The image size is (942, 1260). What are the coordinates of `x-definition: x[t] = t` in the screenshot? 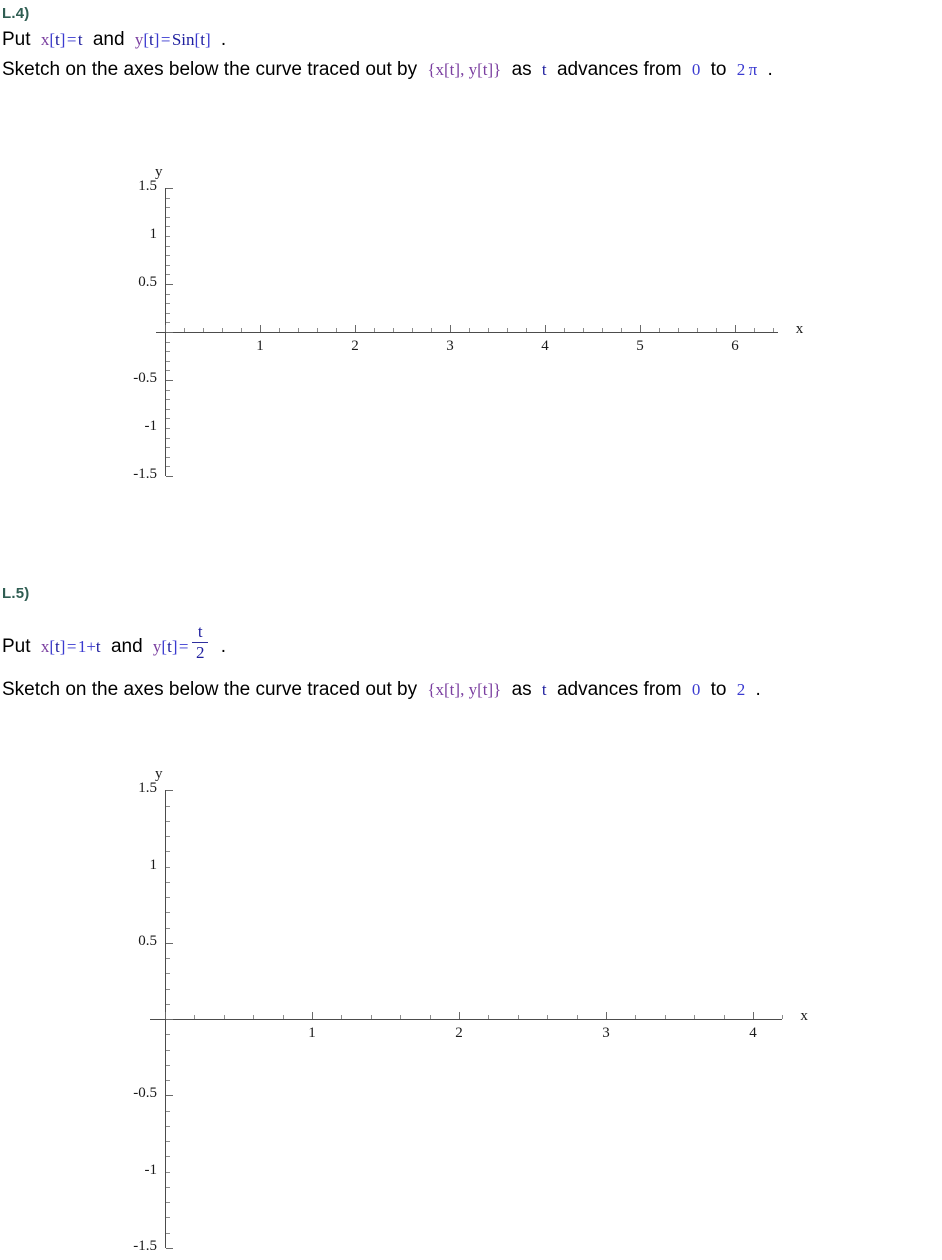 It's located at (61, 39).